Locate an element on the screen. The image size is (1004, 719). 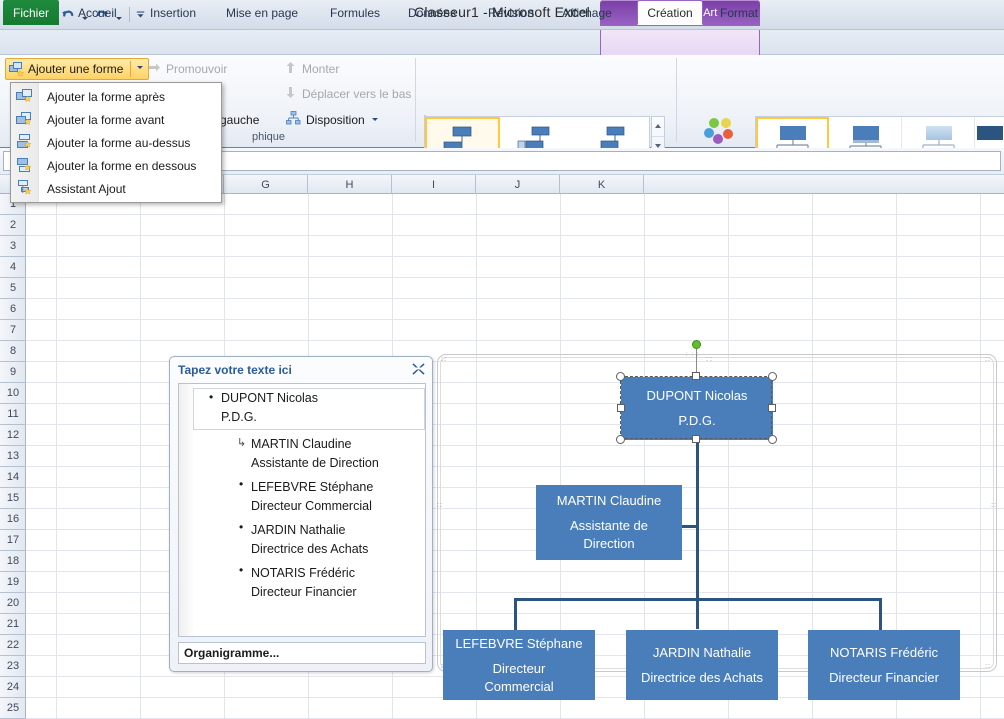
menu-item-add-shape-below: Ajouter la forme en dessous is located at coordinates (116, 165).